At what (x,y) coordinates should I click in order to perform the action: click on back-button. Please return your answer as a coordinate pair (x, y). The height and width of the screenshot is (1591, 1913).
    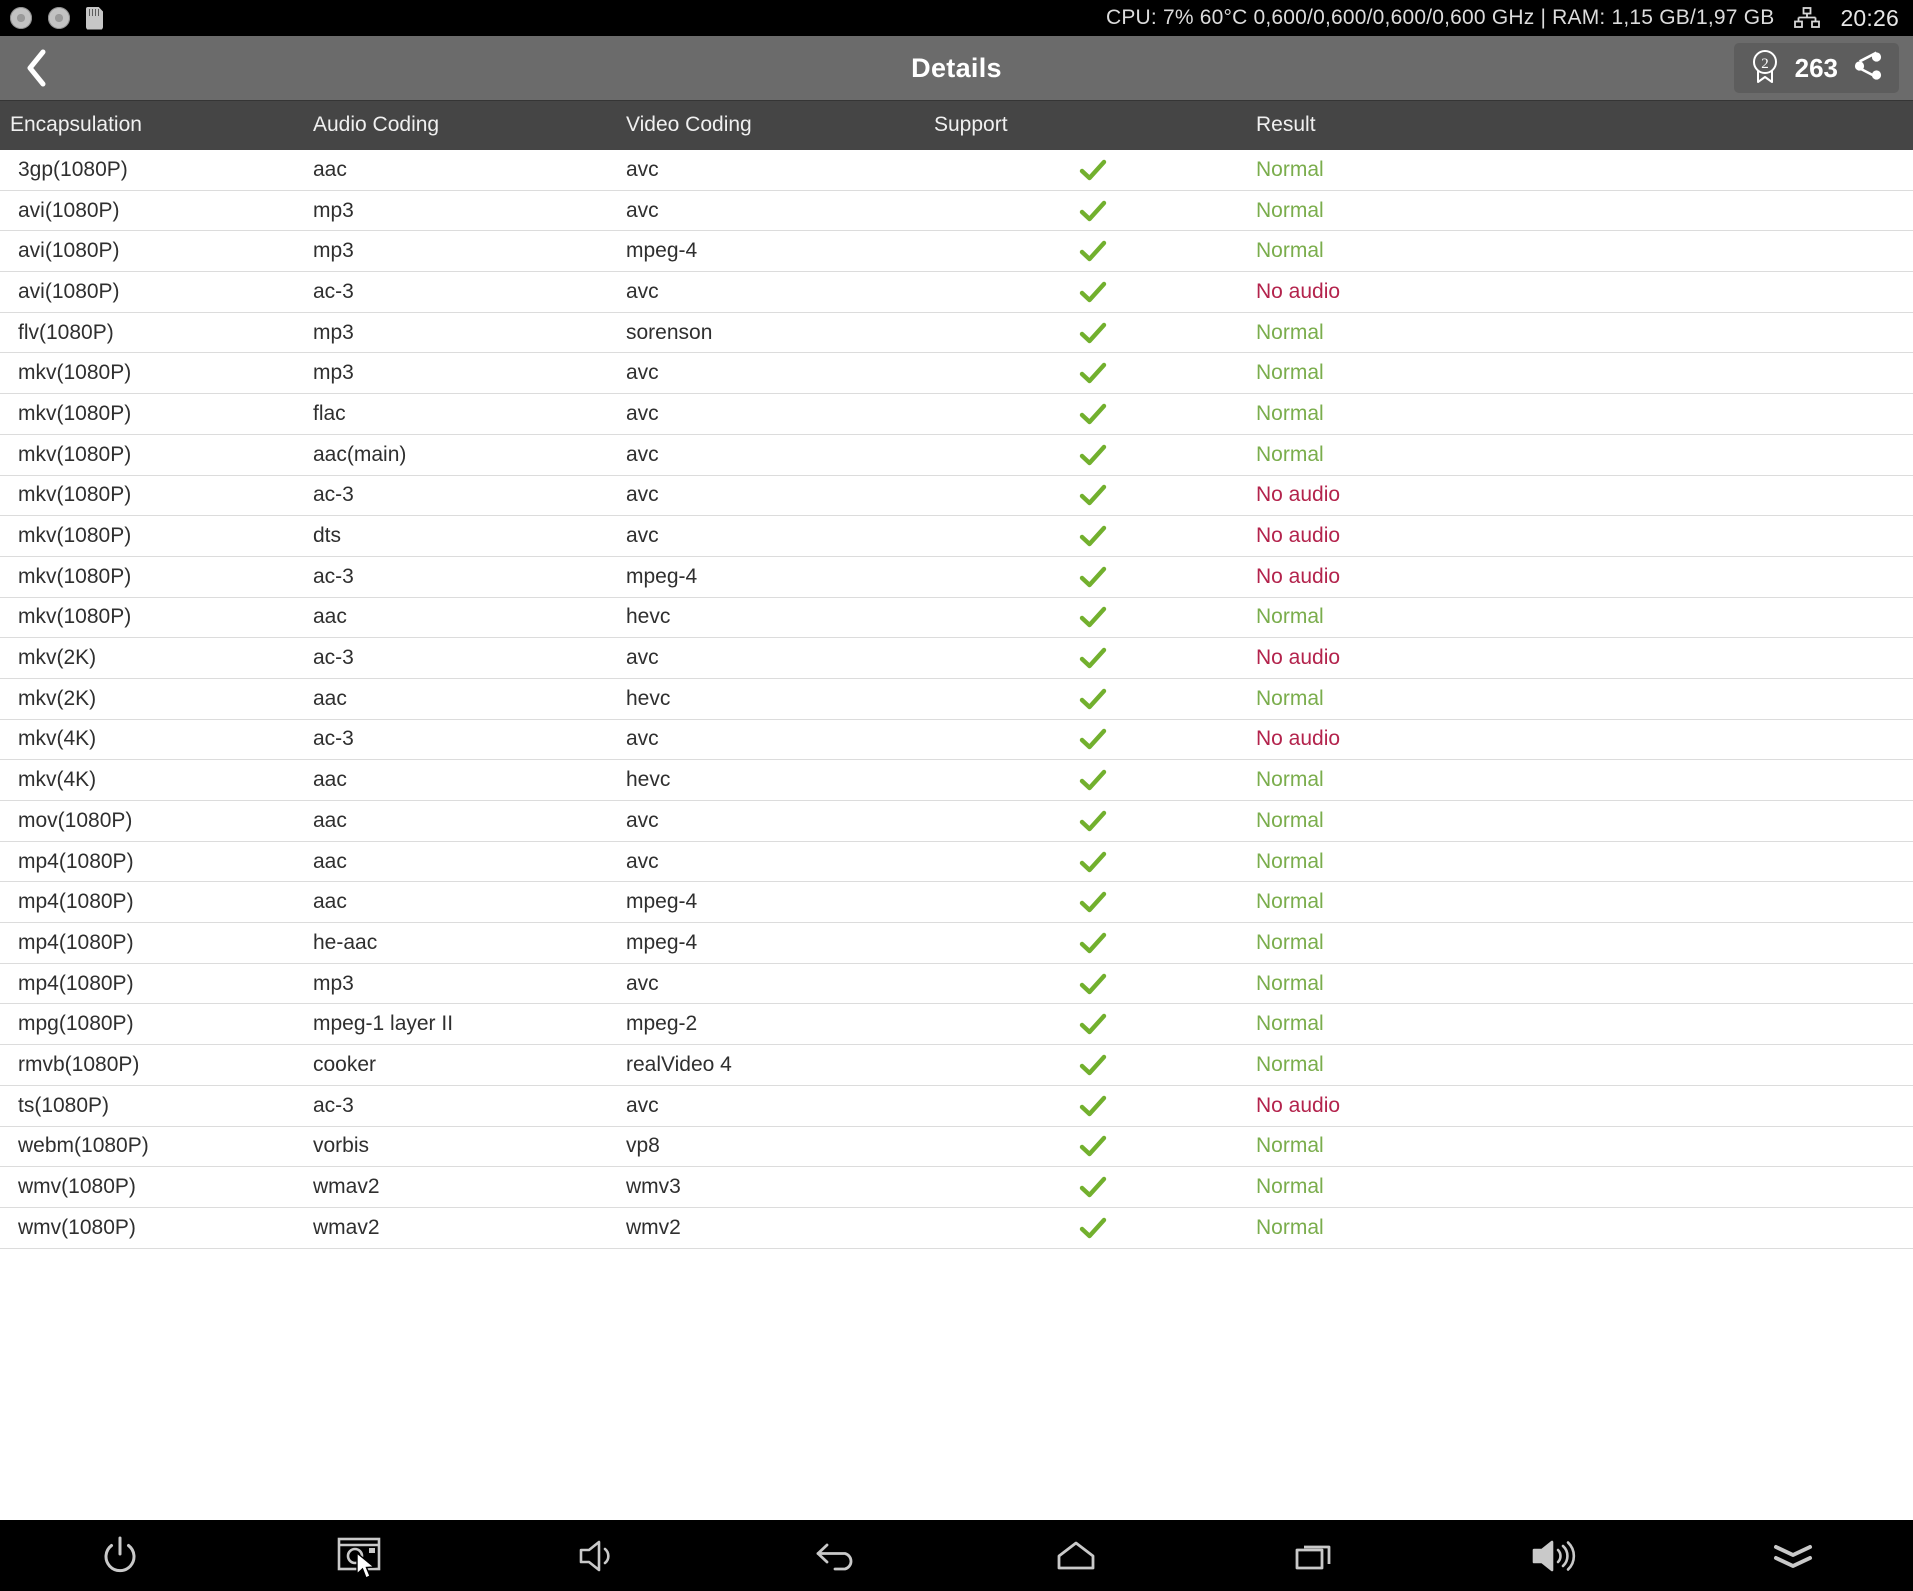
    Looking at the image, I should click on (36, 68).